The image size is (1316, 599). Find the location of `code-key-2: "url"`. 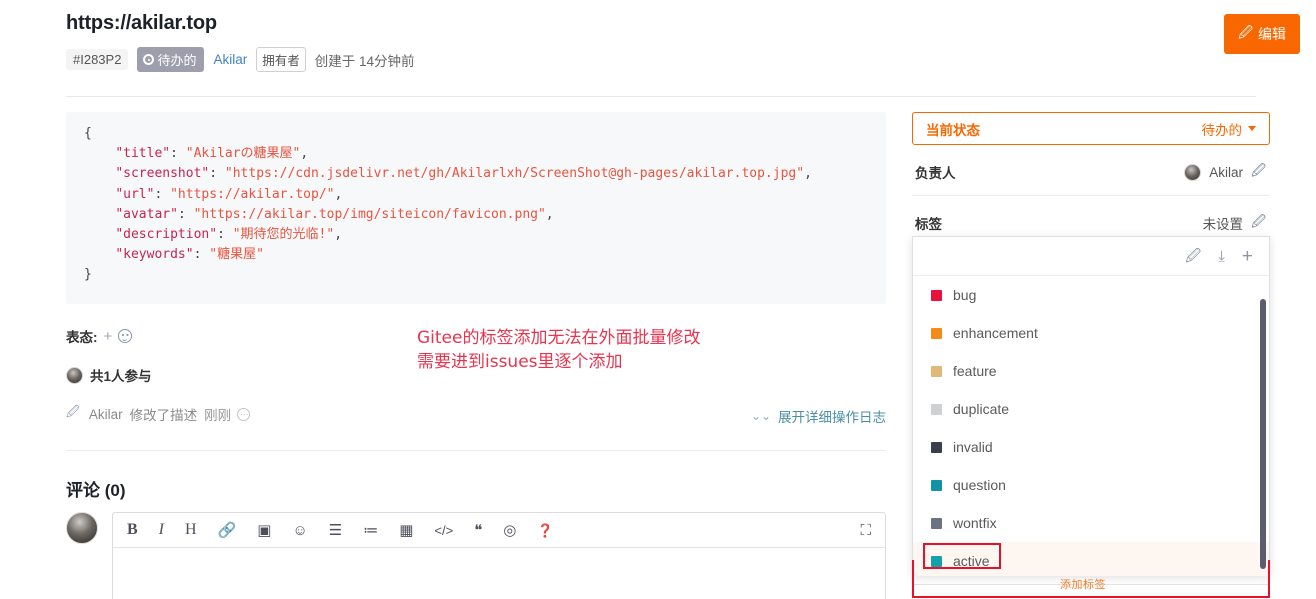

code-key-2: "url" is located at coordinates (135, 194).